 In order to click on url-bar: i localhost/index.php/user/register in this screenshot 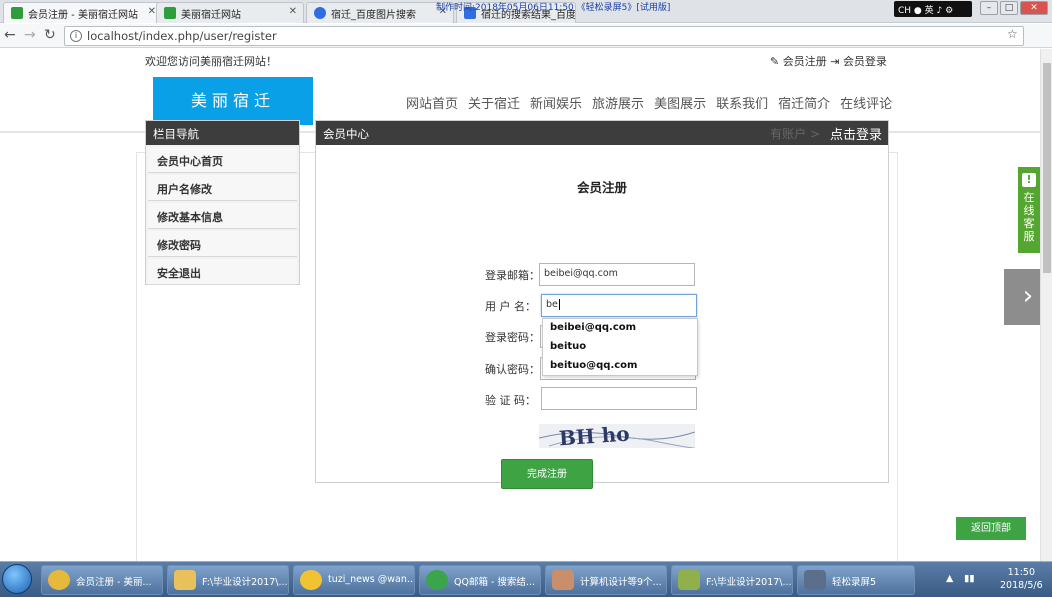, I will do `click(544, 36)`.